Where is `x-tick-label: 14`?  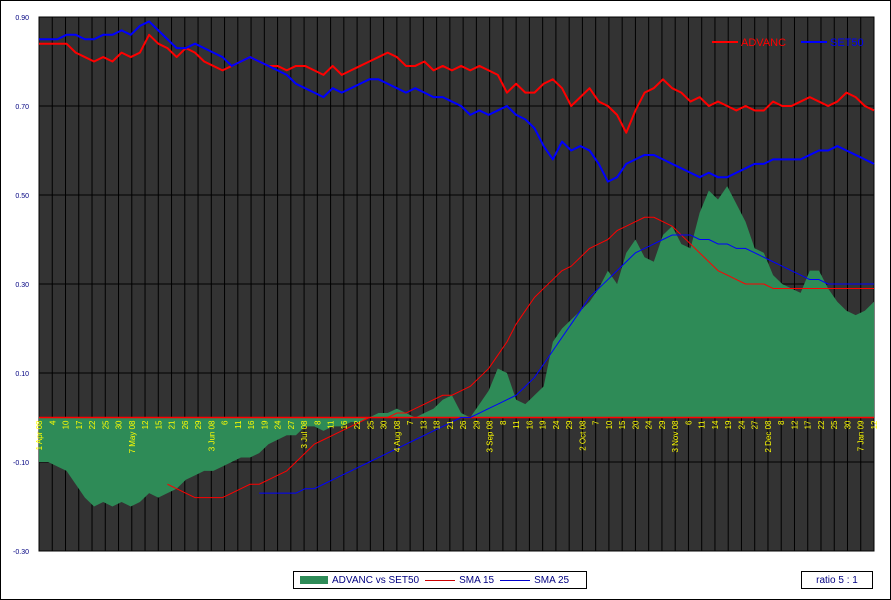 x-tick-label: 14 is located at coordinates (715, 424).